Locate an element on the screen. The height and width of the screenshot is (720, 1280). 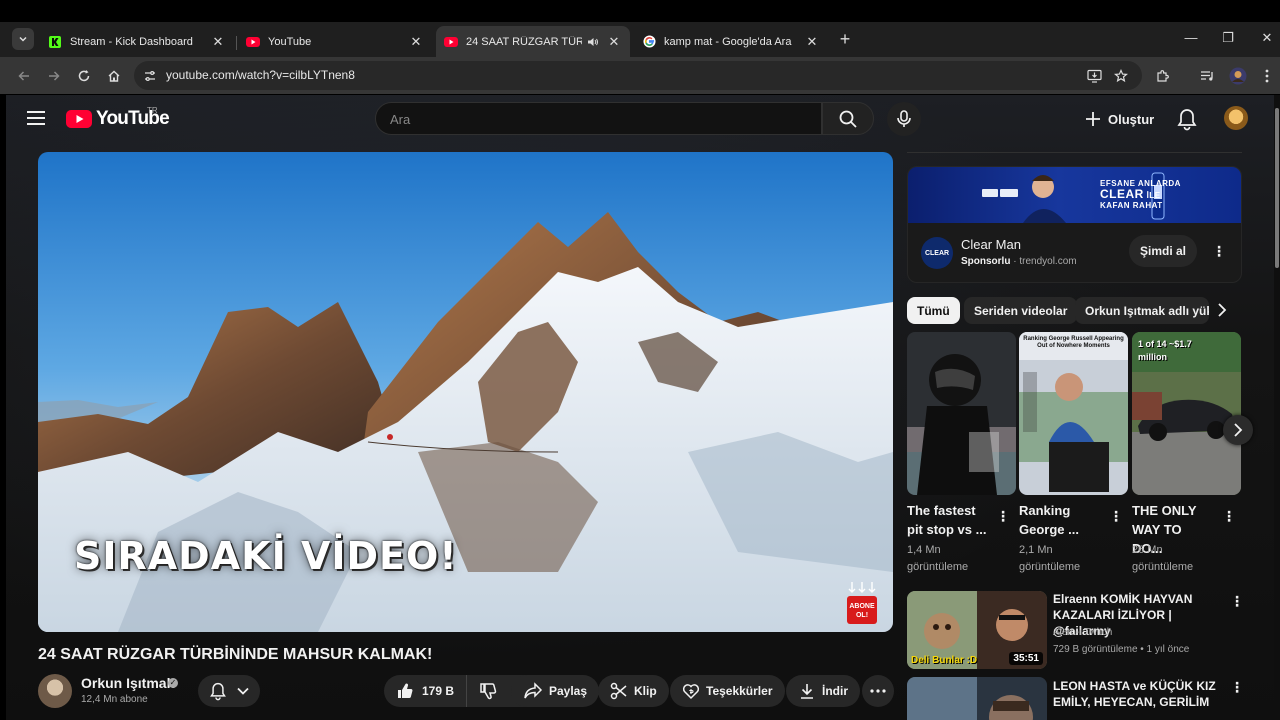
share-button: Paylaş is located at coordinates (555, 691).